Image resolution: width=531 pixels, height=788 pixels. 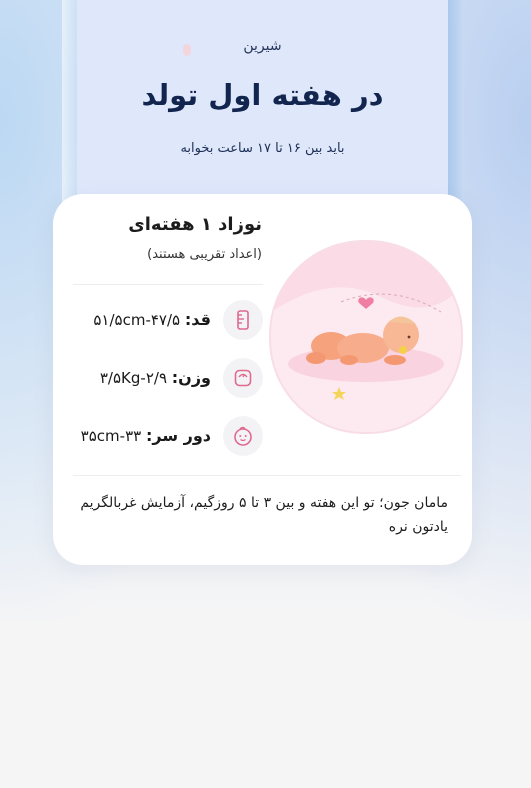 What do you see at coordinates (168, 378) in the screenshot?
I see `stat-weight: وزن: ۲/۹-۳/۵Kg` at bounding box center [168, 378].